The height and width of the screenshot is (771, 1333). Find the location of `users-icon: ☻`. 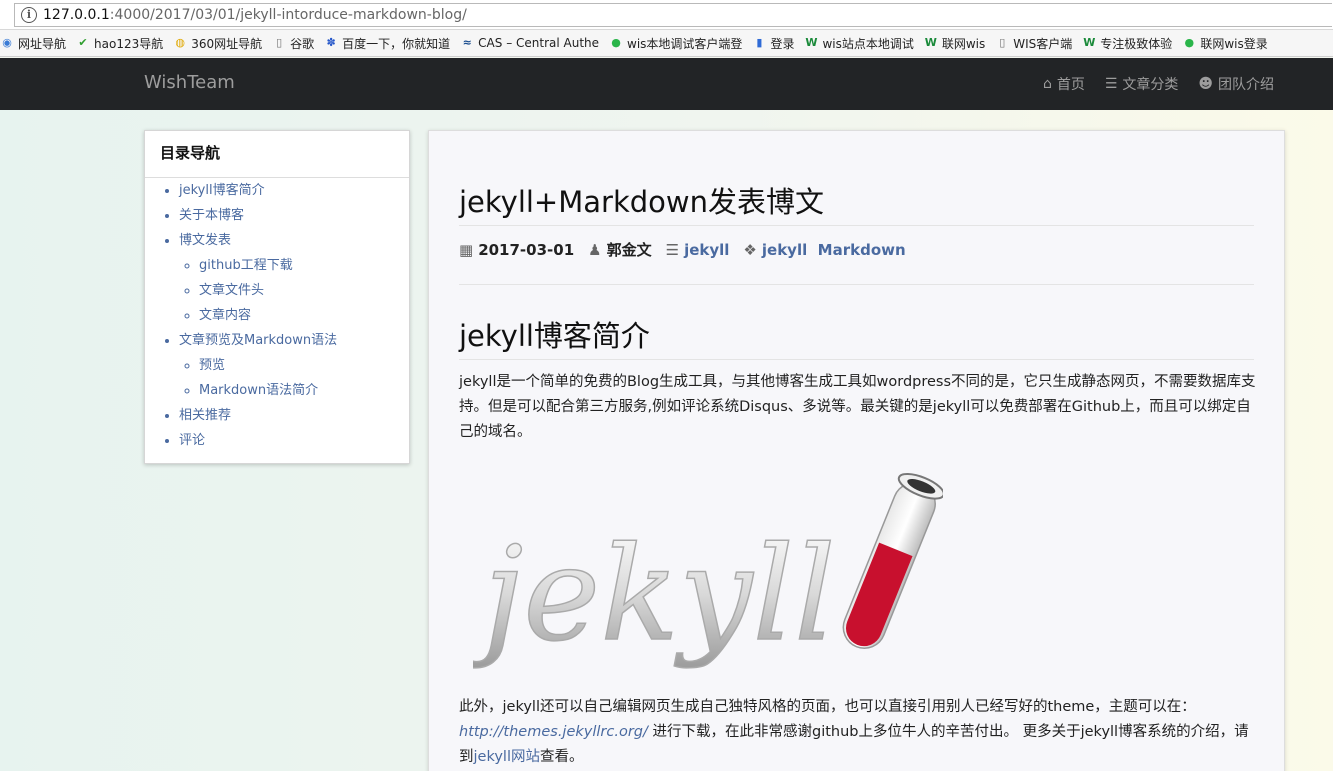

users-icon: ☻ is located at coordinates (1205, 84).